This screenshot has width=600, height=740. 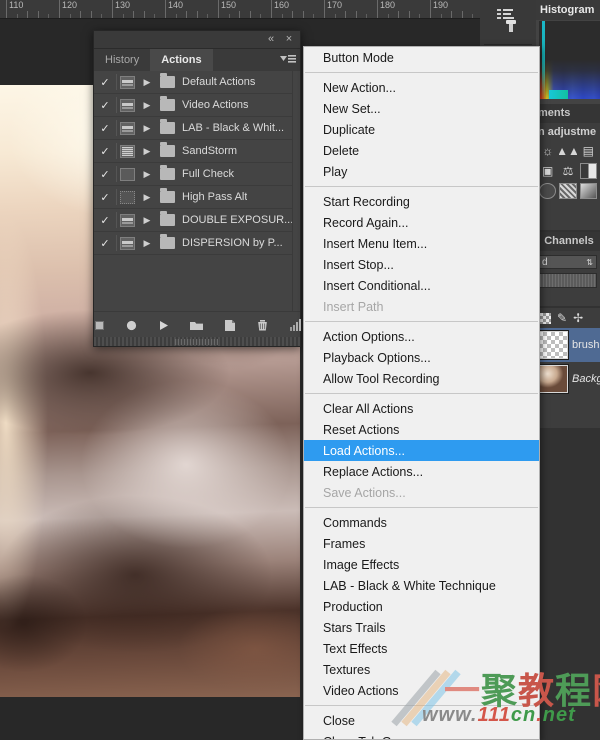 I want to click on menu-item: Frames, so click(x=421, y=543).